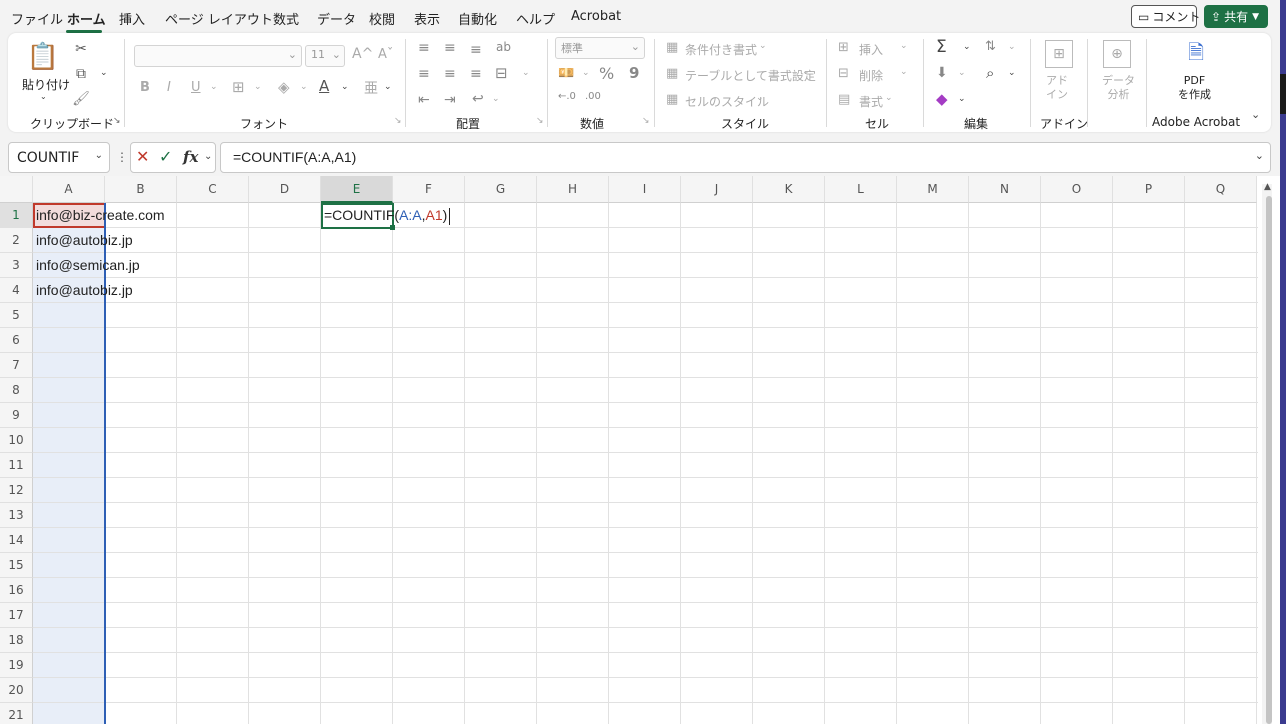 The height and width of the screenshot is (724, 1286). What do you see at coordinates (424, 100) in the screenshot?
I see `decrease-indent-icon: ⇤` at bounding box center [424, 100].